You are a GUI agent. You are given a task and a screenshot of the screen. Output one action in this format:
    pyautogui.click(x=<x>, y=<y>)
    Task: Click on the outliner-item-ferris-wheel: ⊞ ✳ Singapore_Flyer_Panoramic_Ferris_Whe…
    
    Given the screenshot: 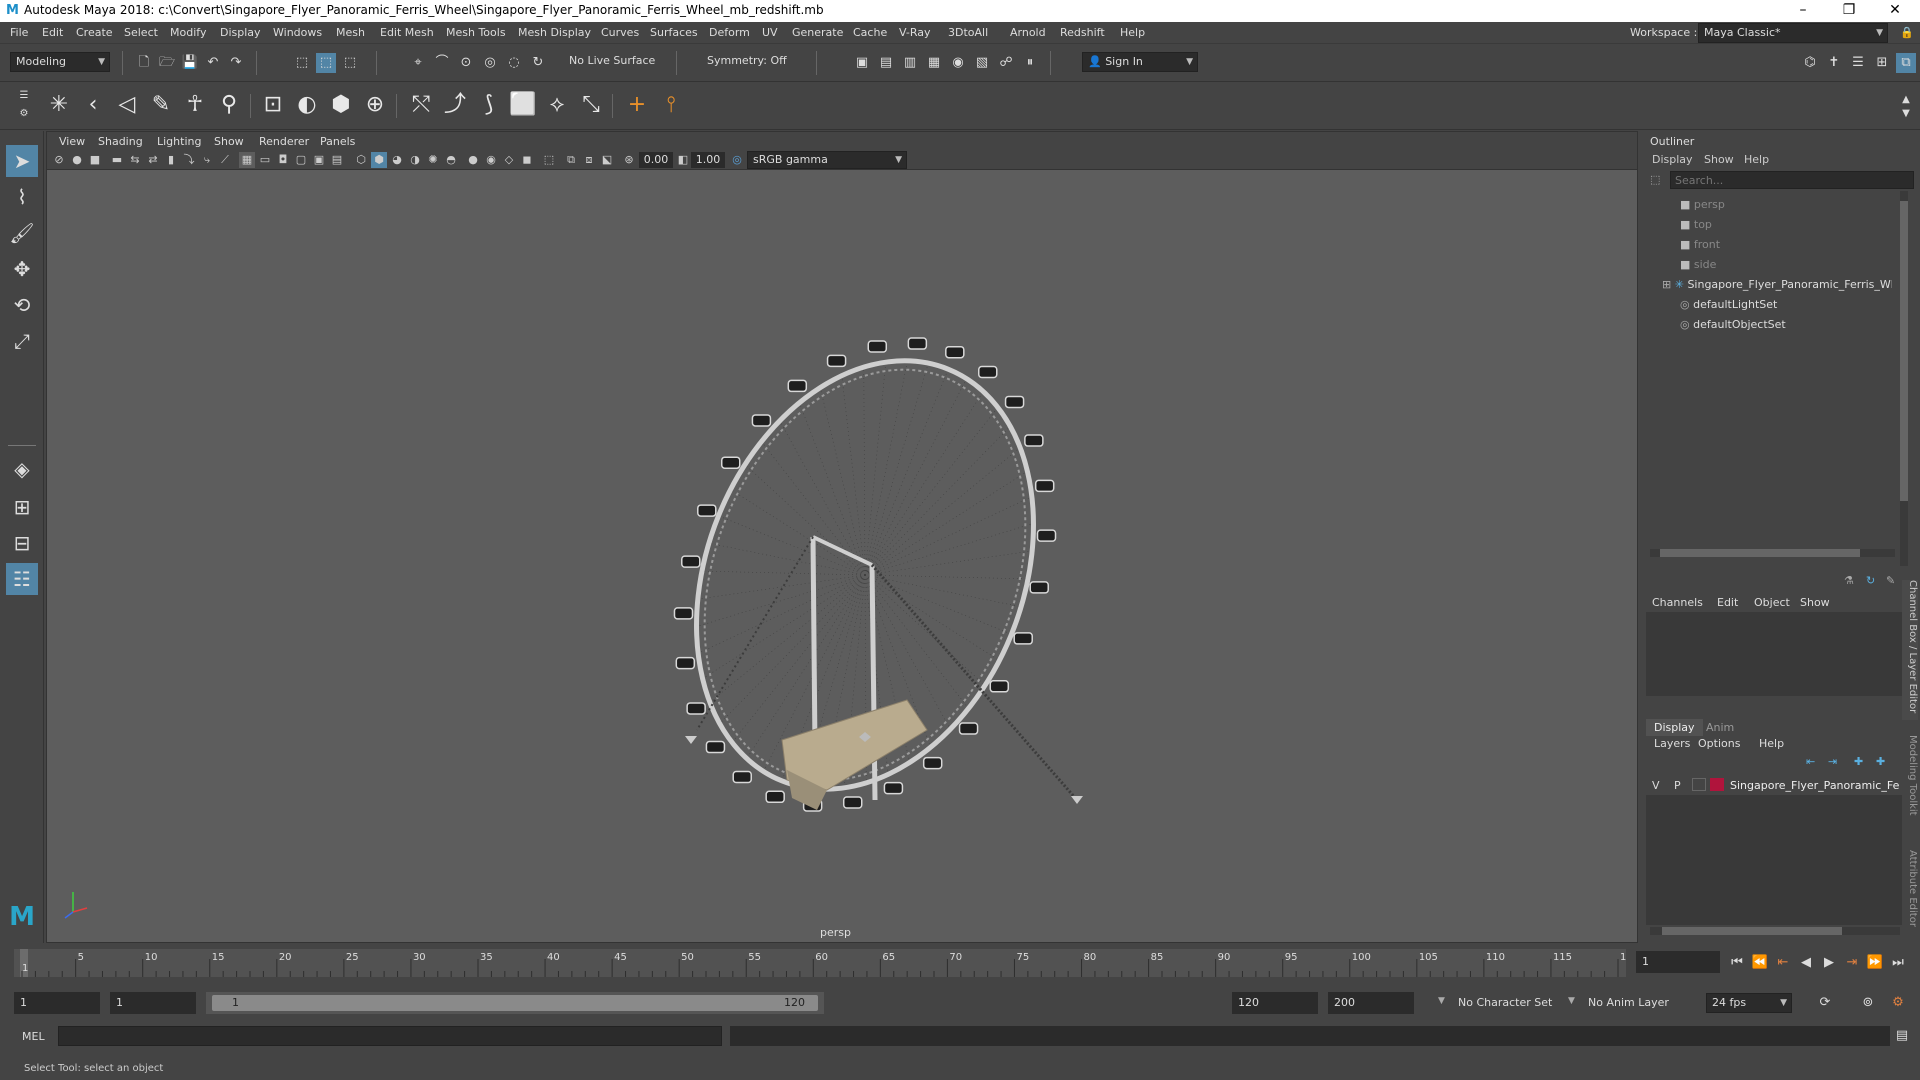 What is the action you would take?
    pyautogui.click(x=1767, y=285)
    